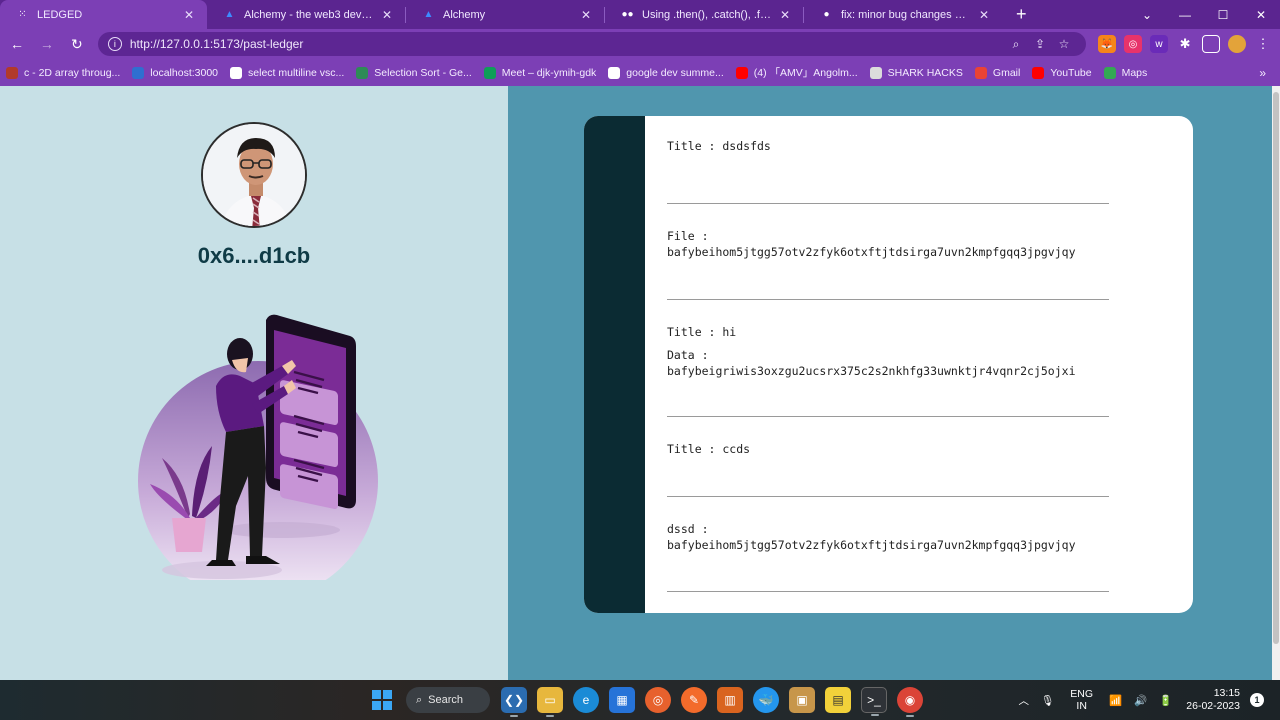 The height and width of the screenshot is (720, 1280). I want to click on bookmark-star-icon: ☆, so click(1064, 44).